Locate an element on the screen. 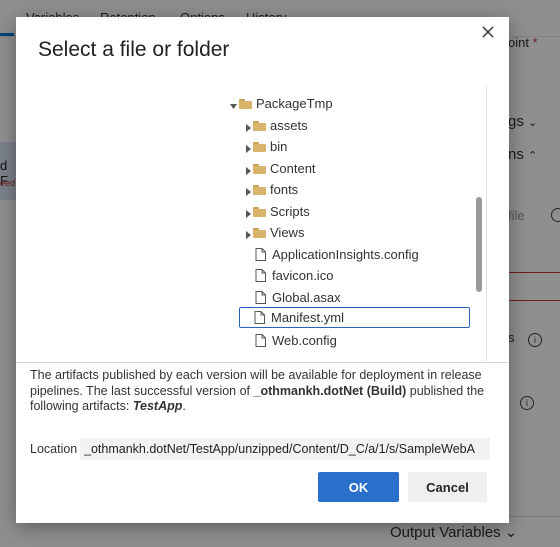 The width and height of the screenshot is (560, 547). tree-item-fonts: fonts is located at coordinates (270, 189).